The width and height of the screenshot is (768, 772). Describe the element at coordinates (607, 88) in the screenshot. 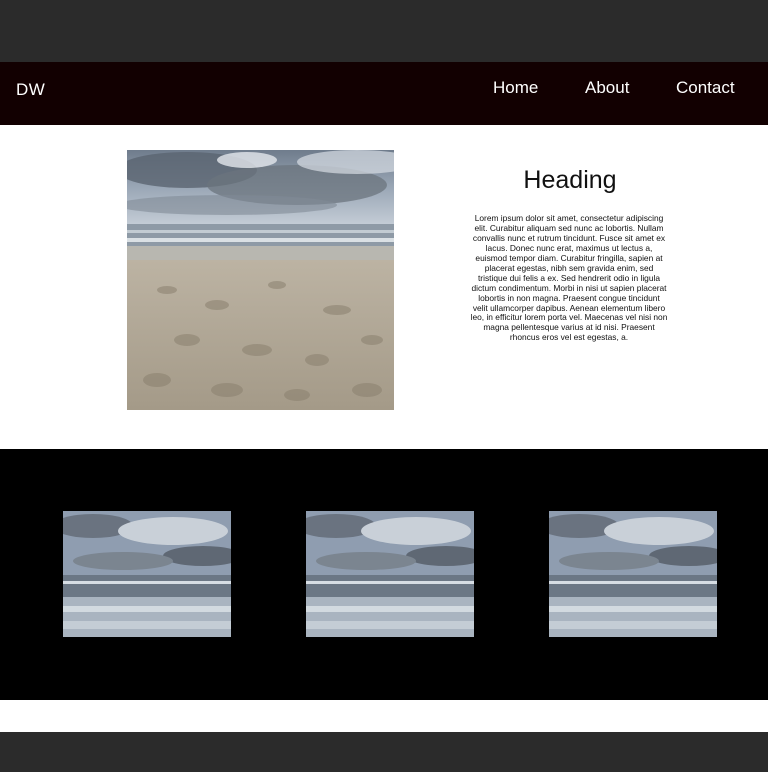

I see `nav-link-about: About` at that location.